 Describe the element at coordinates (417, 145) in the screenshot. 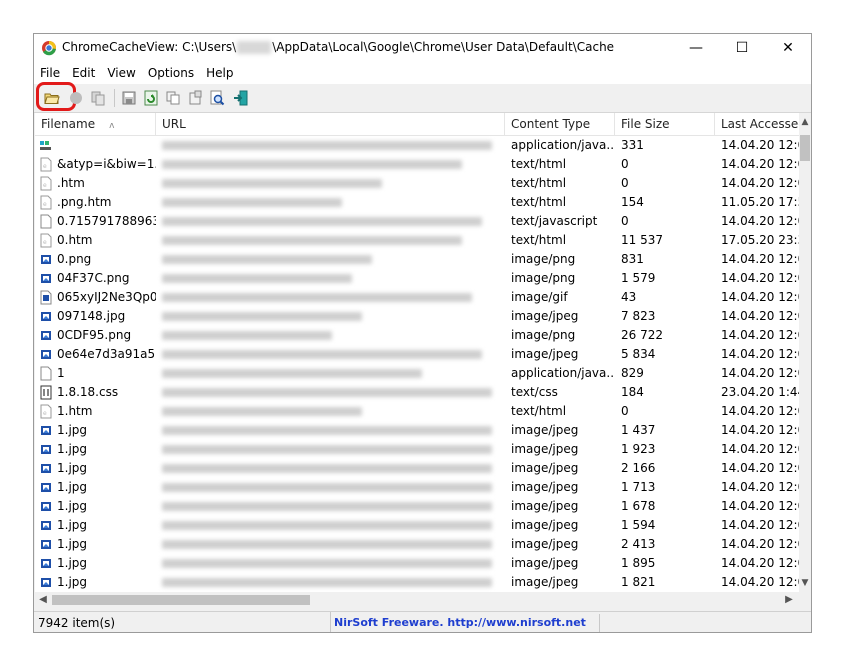

I see `table-row: application/java... 331 14.04.20 12:01:` at that location.